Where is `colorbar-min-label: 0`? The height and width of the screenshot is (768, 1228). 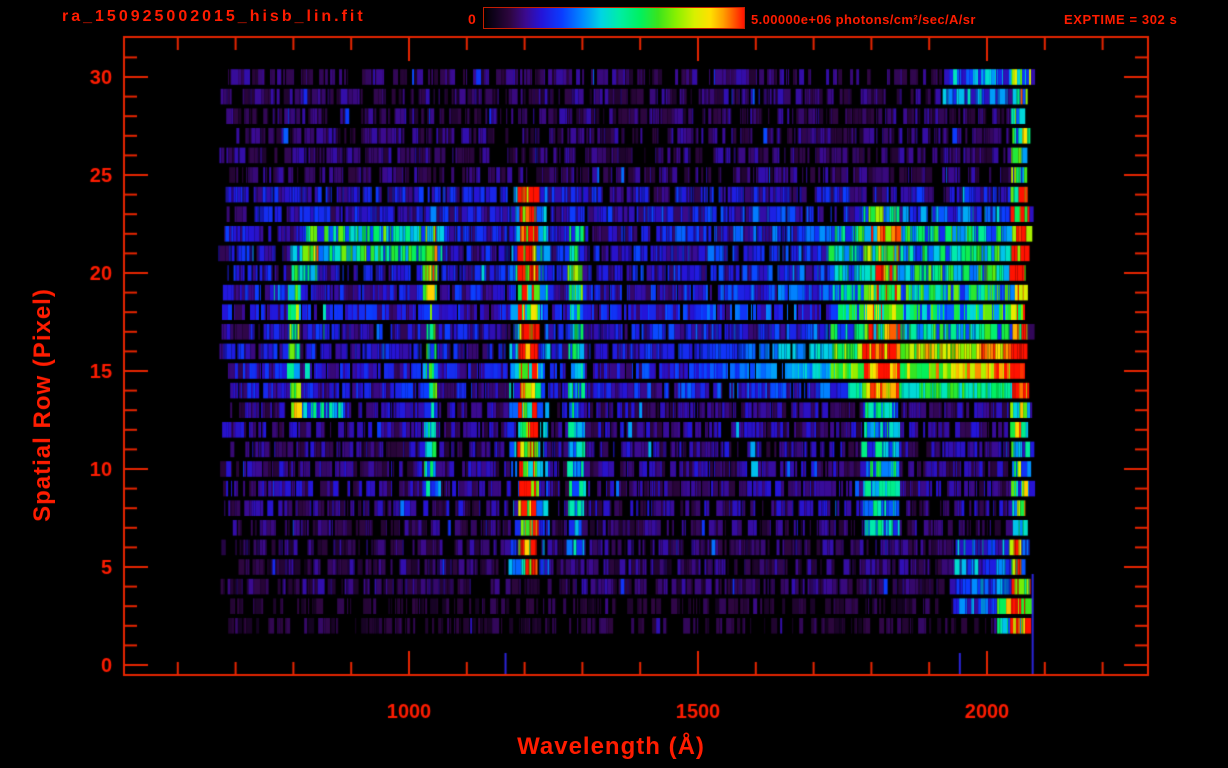 colorbar-min-label: 0 is located at coordinates (472, 19).